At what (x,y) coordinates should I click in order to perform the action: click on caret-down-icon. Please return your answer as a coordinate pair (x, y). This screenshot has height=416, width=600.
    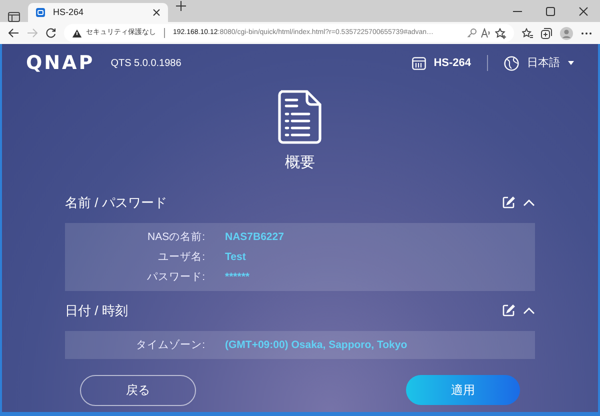
    Looking at the image, I should click on (571, 63).